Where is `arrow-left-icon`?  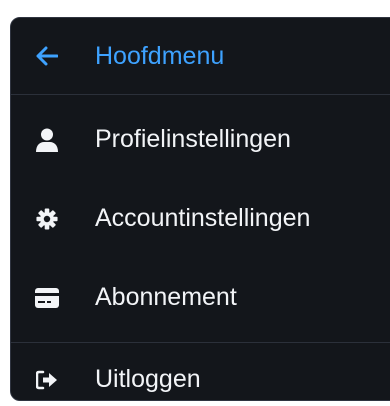 arrow-left-icon is located at coordinates (47, 56).